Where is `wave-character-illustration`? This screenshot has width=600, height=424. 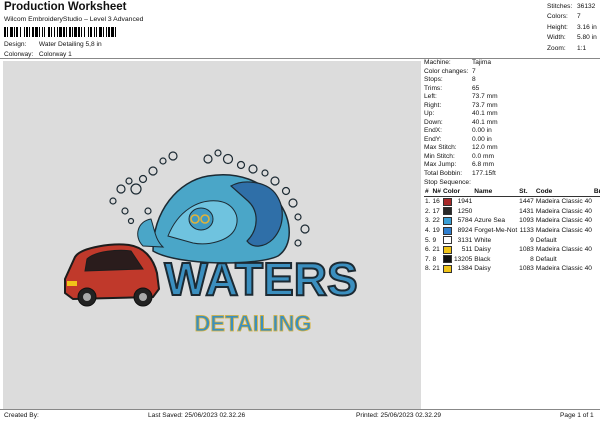
wave-character-illustration is located at coordinates (213, 219).